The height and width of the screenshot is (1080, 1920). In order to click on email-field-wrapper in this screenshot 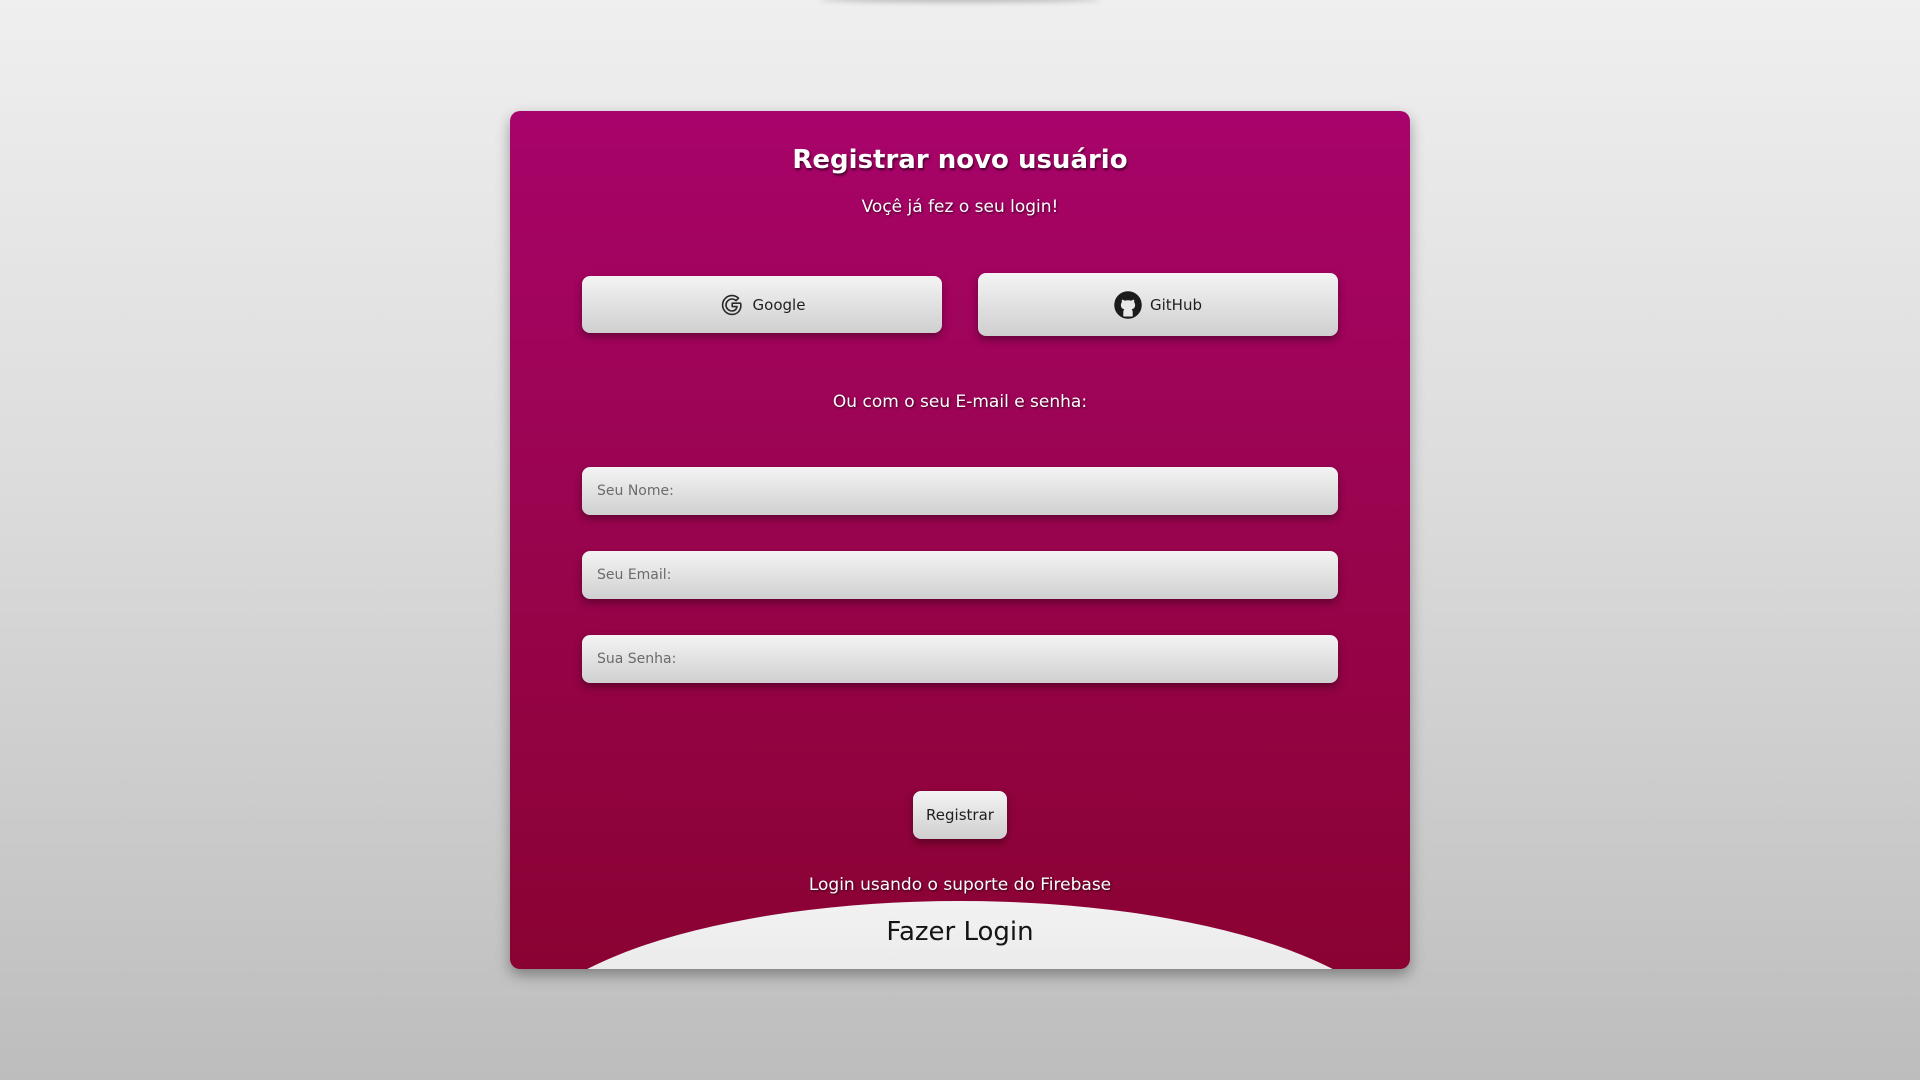, I will do `click(960, 575)`.